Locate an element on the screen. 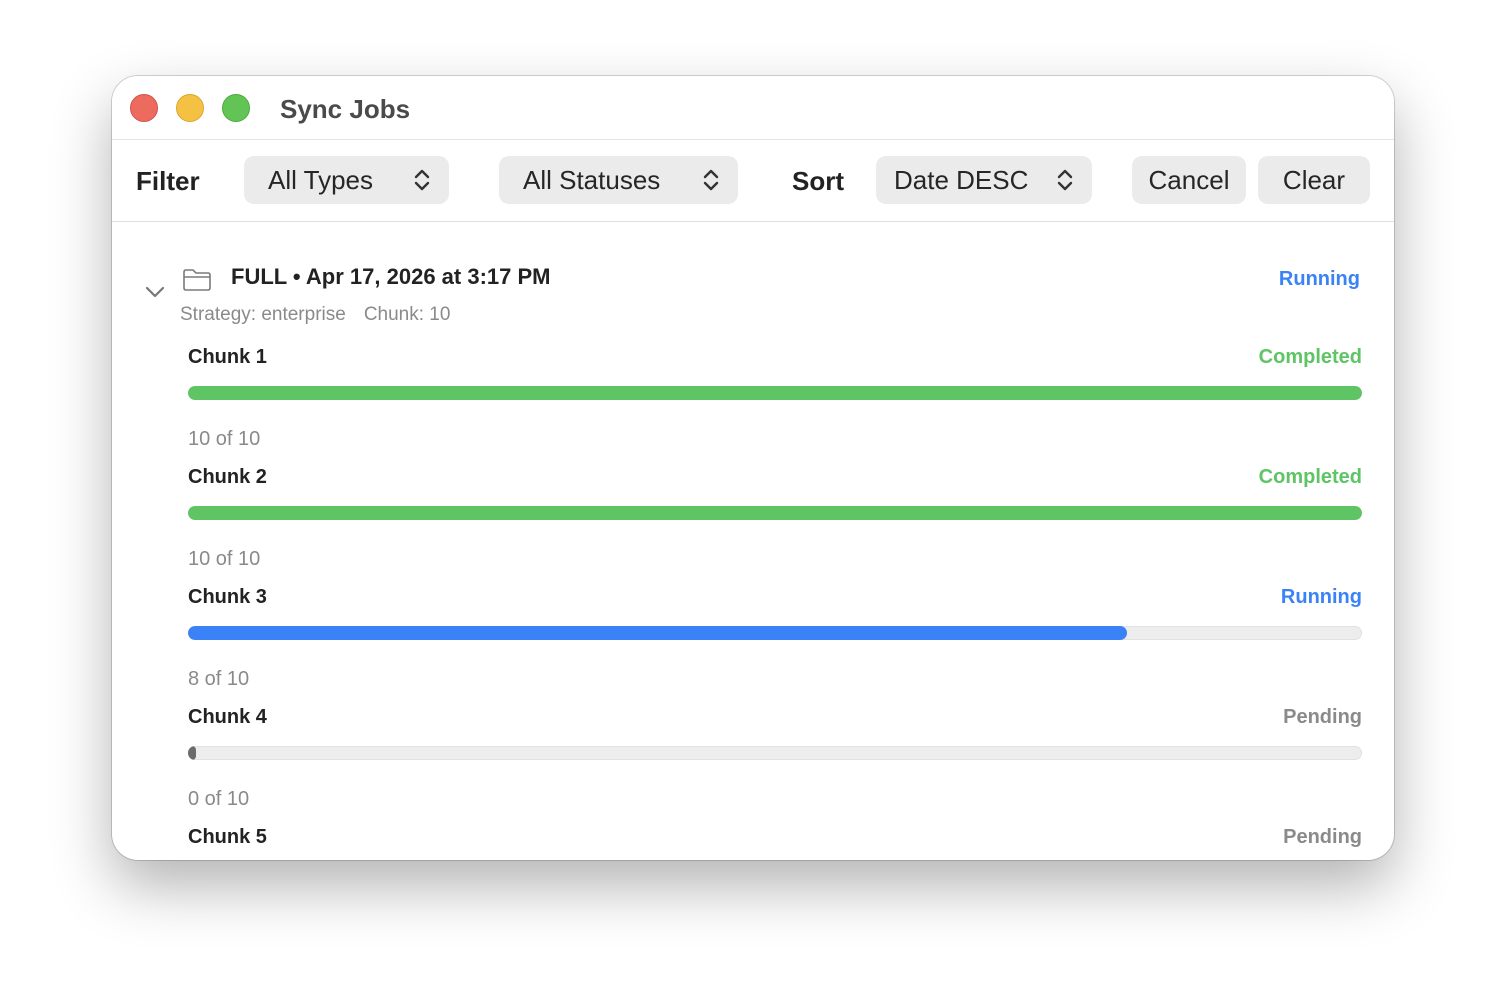 The image size is (1506, 1008). sort-label: Sort is located at coordinates (818, 181).